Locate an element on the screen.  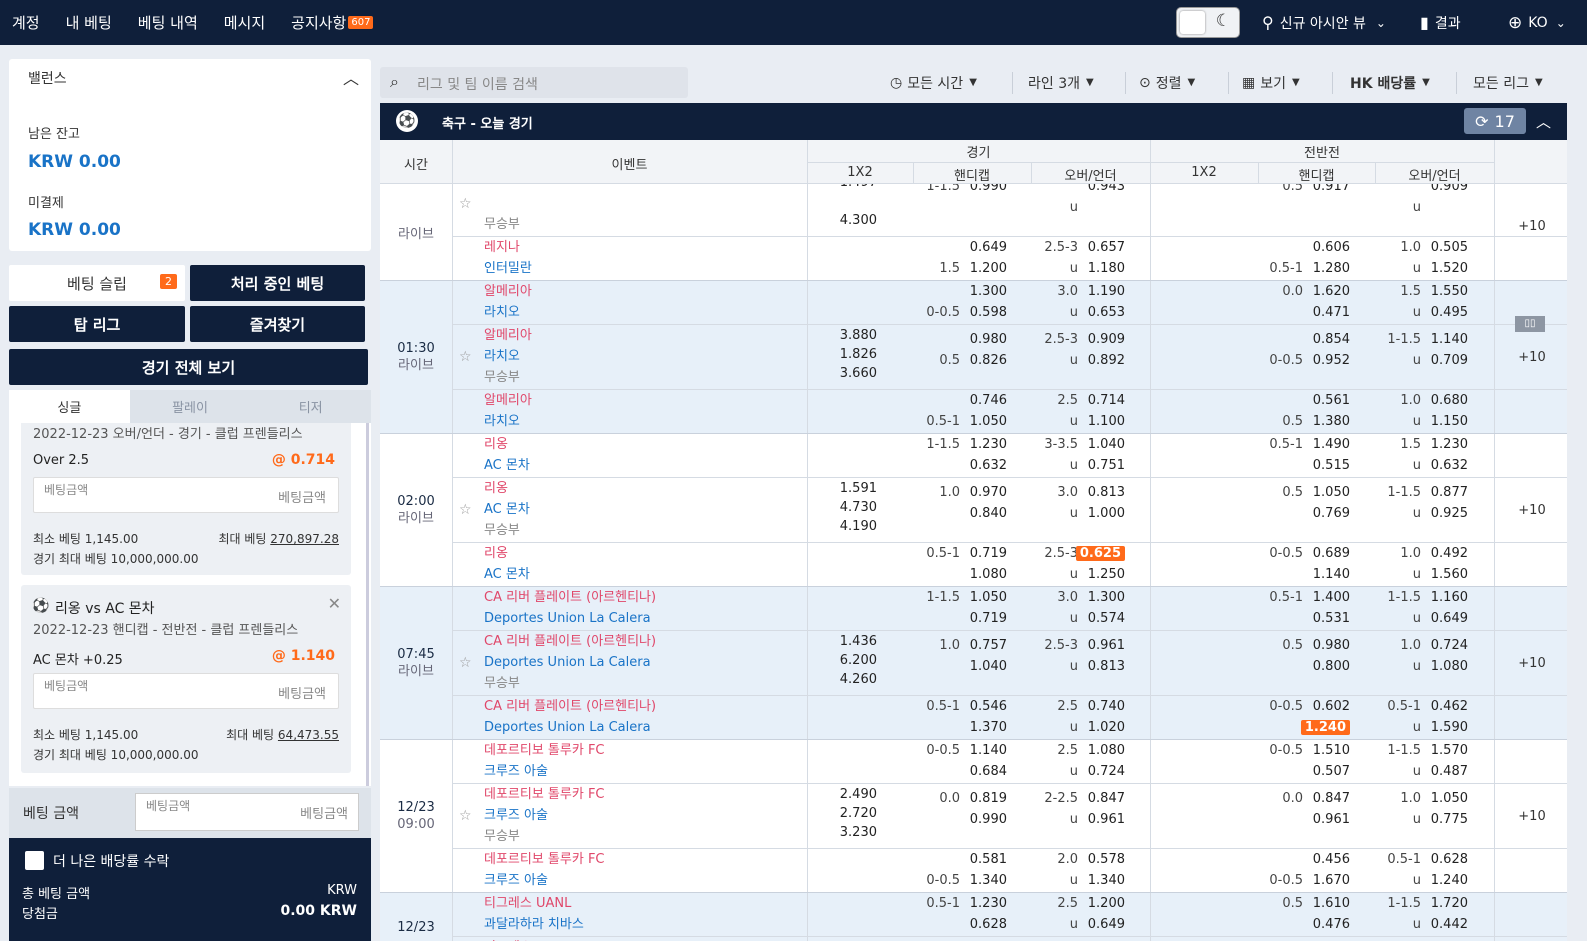
odds-value: 0.714 is located at coordinates (1100, 401).